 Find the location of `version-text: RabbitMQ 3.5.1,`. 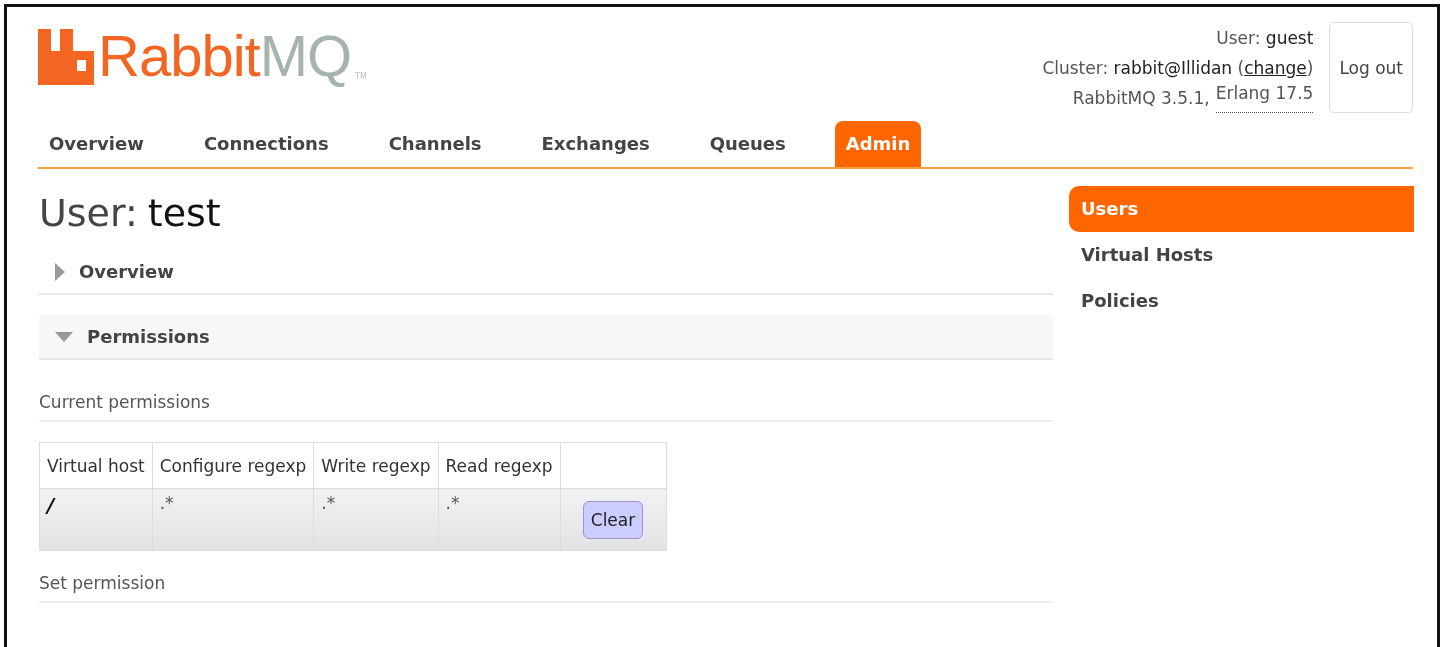

version-text: RabbitMQ 3.5.1, is located at coordinates (1141, 98).